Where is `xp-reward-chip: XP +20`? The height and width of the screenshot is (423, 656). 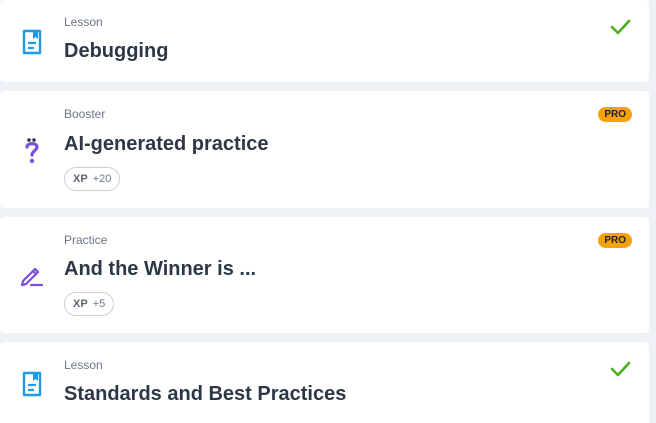 xp-reward-chip: XP +20 is located at coordinates (92, 179).